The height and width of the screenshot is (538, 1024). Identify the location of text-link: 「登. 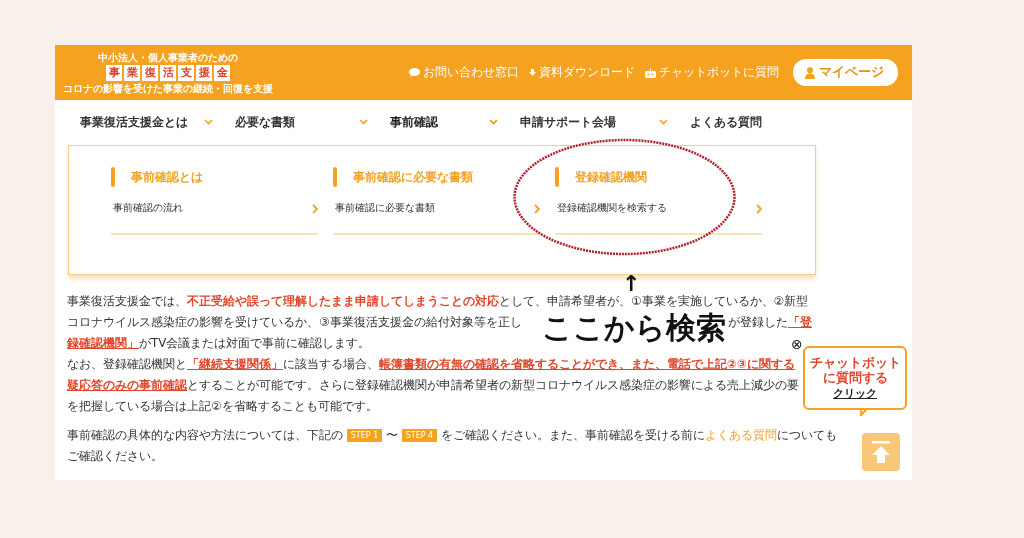
(800, 322).